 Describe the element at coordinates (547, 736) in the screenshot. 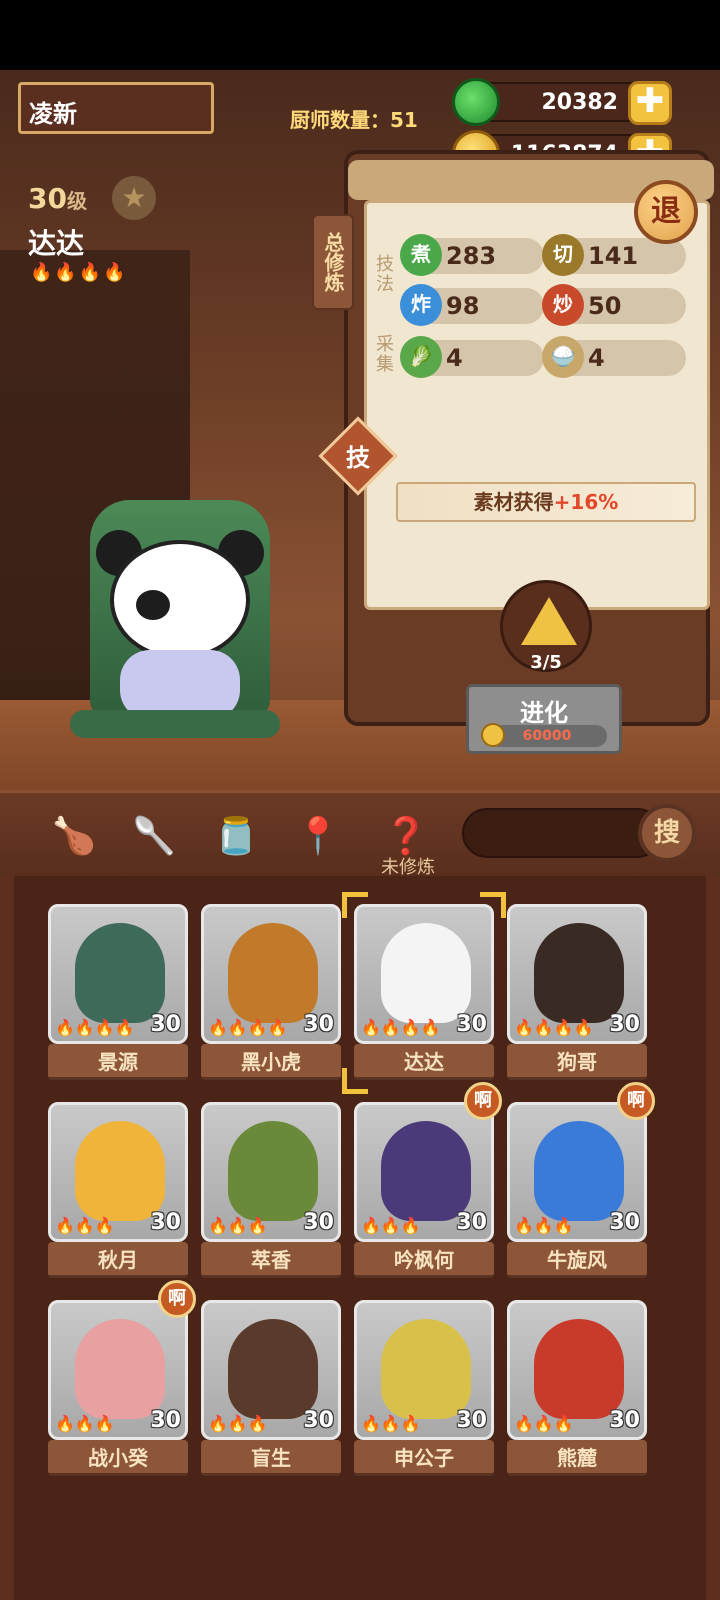

I see `evolve-cost-value: 60000` at that location.